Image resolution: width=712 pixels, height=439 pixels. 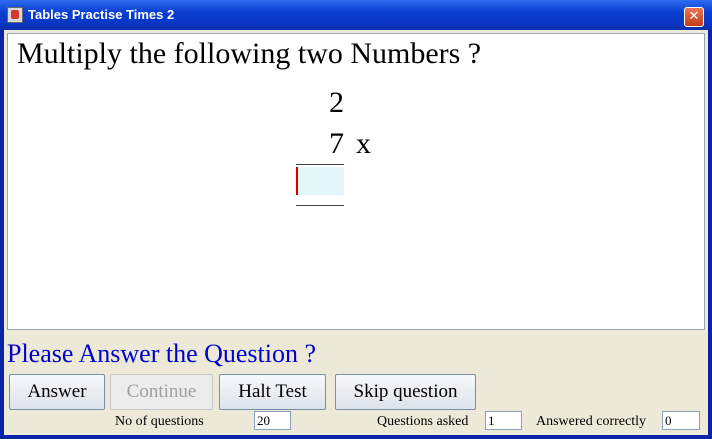 I want to click on question-instruction: Multiply the following two Numbers ?, so click(x=249, y=53).